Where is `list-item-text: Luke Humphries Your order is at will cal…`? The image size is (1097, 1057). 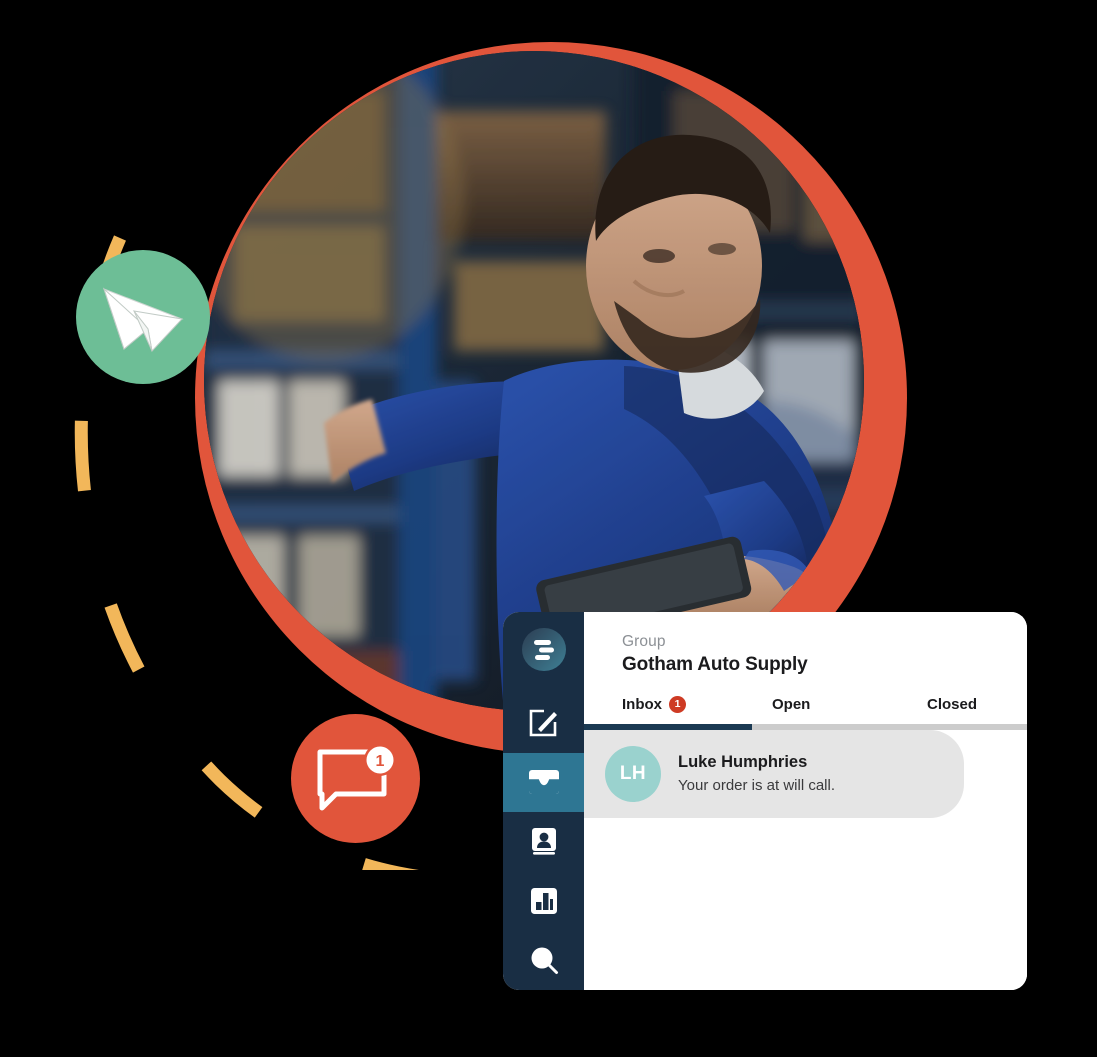
list-item-text: Luke Humphries Your order is at will cal… is located at coordinates (756, 774).